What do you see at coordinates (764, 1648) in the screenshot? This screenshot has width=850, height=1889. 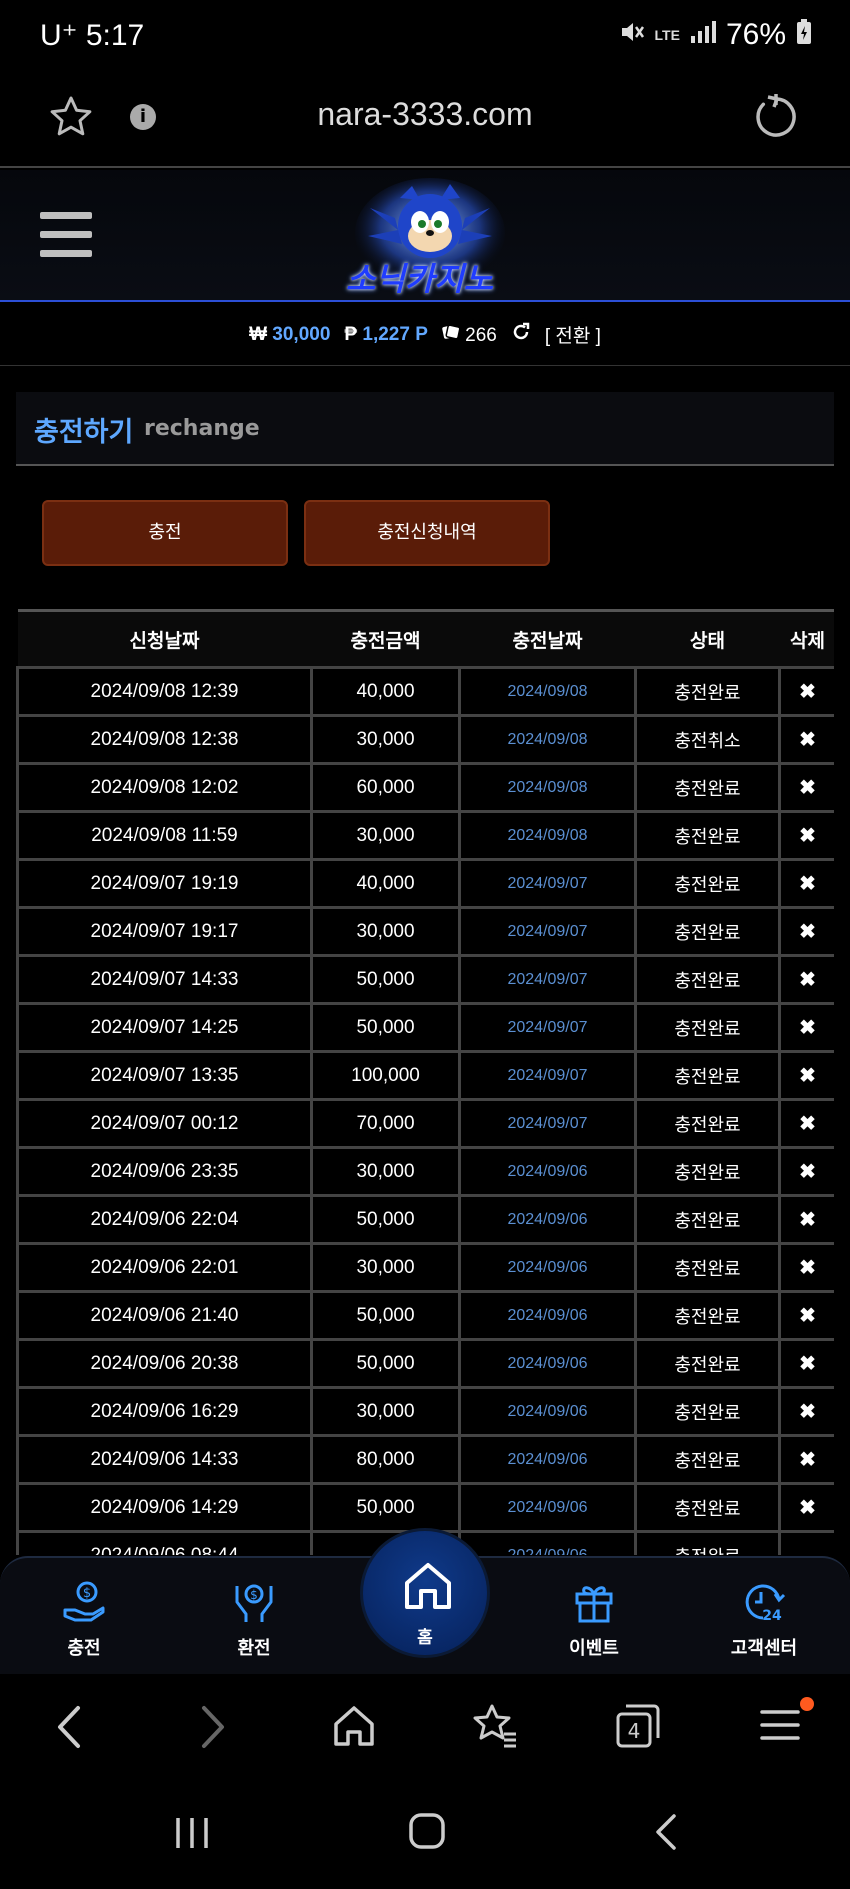 I see `nav-support-label: 고객센터` at bounding box center [764, 1648].